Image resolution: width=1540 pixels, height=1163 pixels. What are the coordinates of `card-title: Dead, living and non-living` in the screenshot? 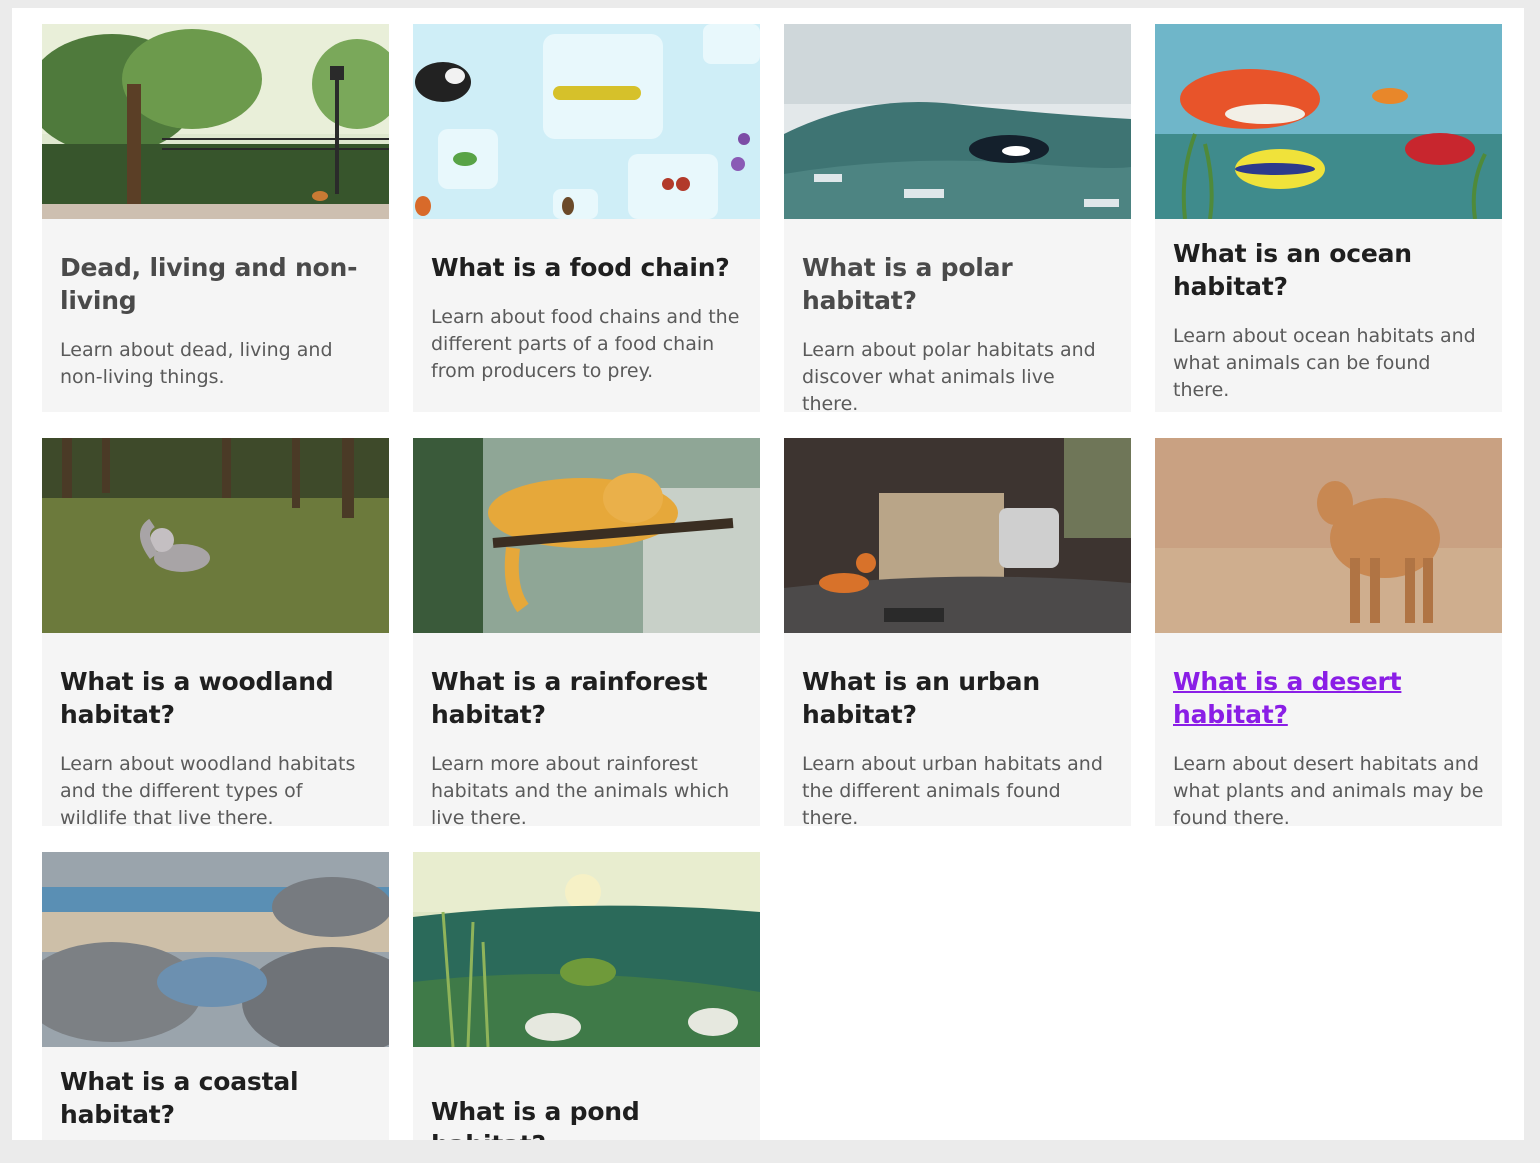 It's located at (215, 284).